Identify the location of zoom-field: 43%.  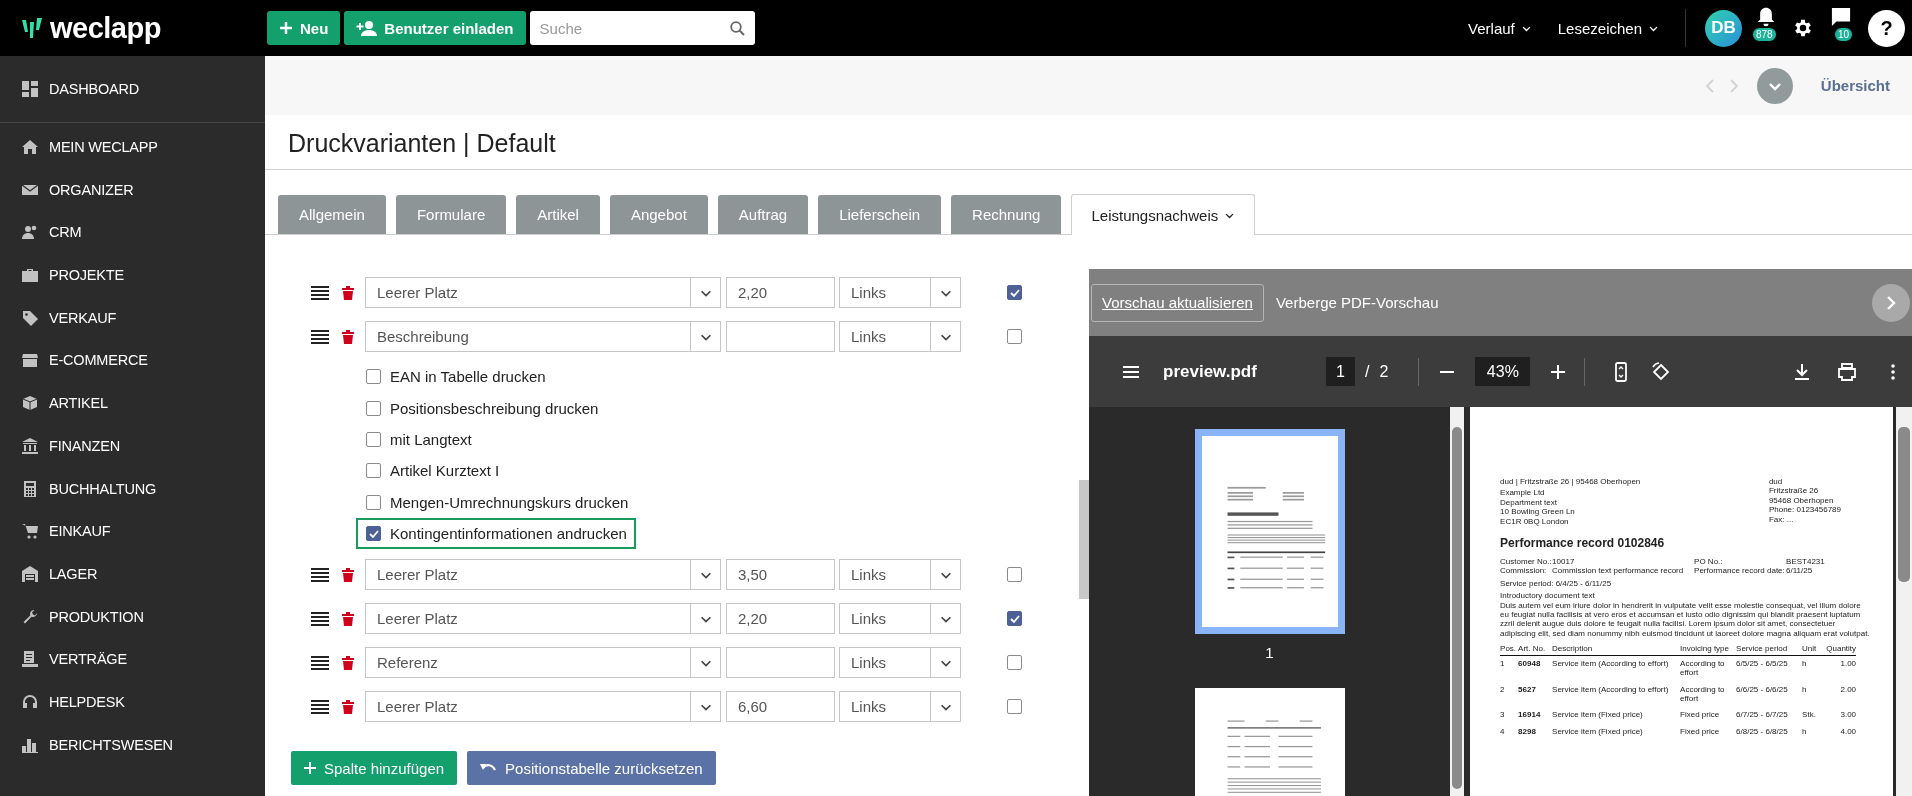
(1503, 371).